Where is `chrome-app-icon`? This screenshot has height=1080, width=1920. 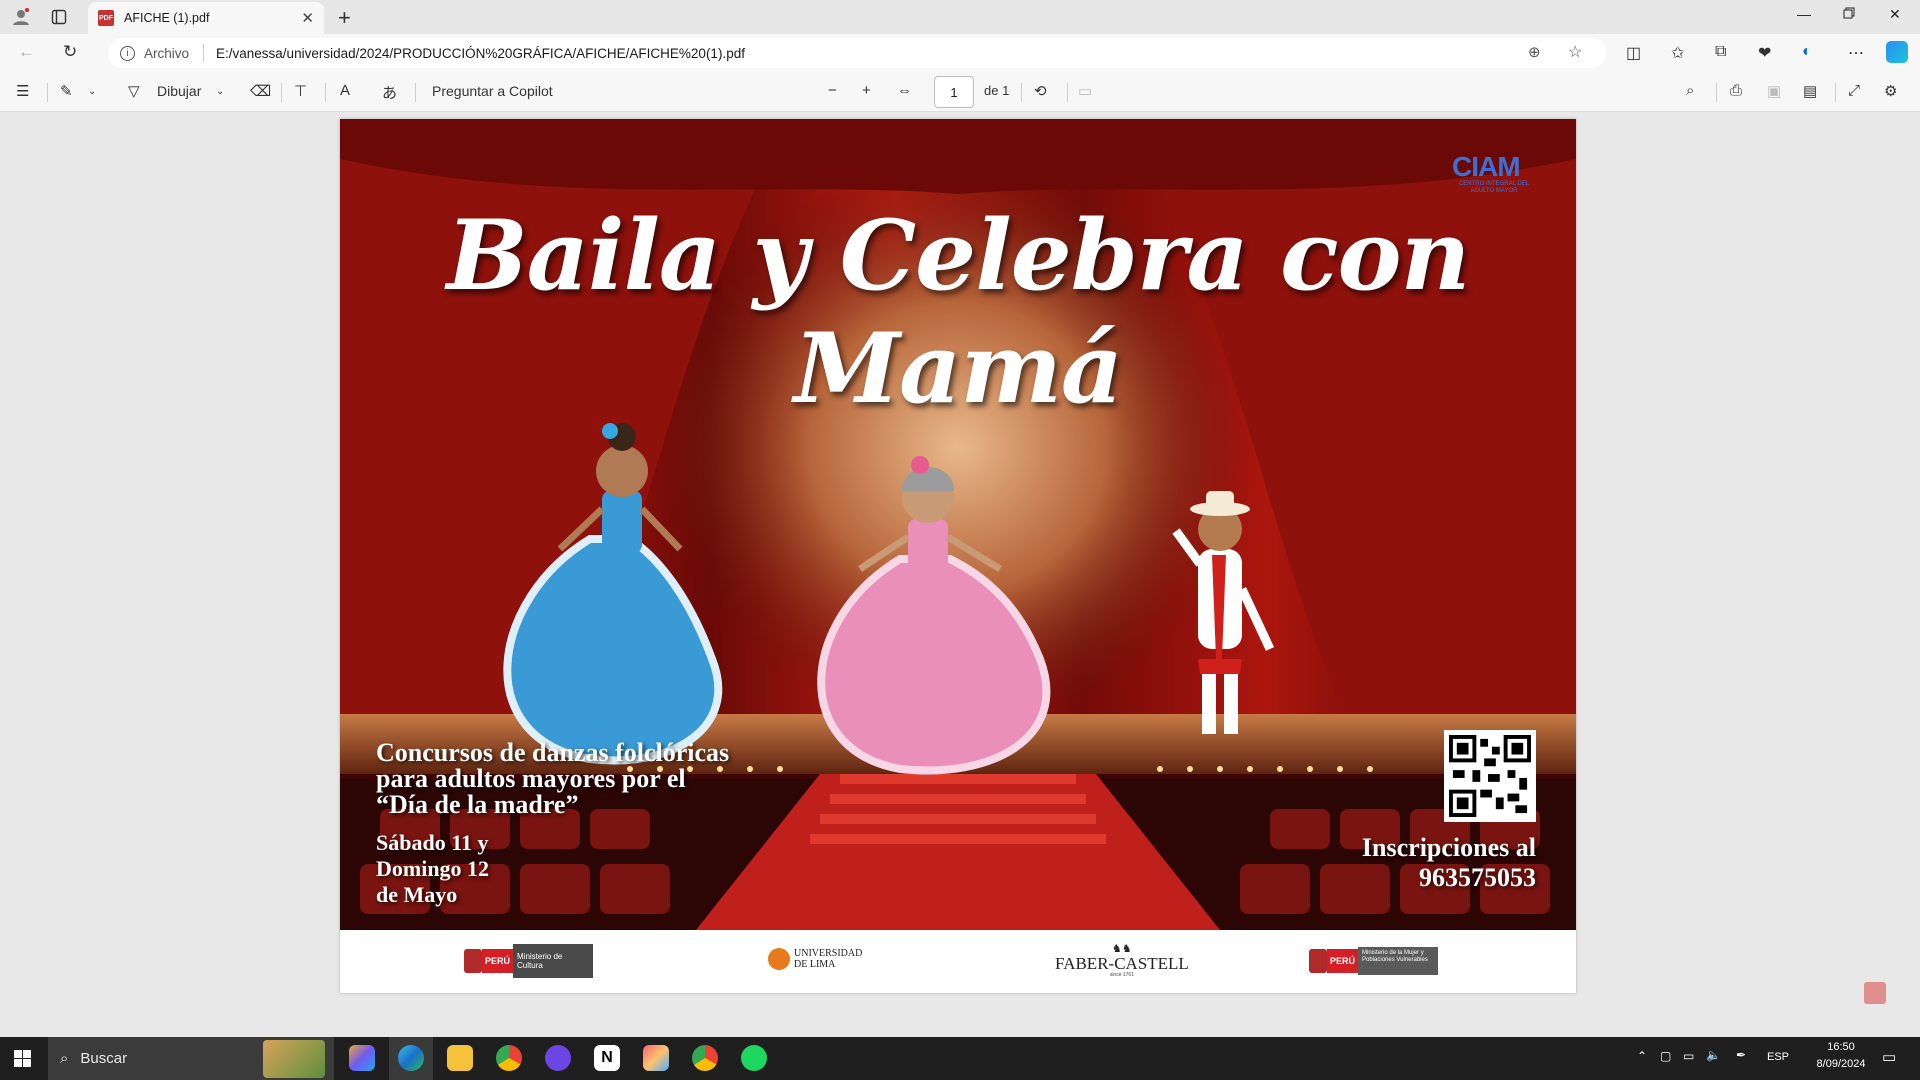 chrome-app-icon is located at coordinates (509, 1058).